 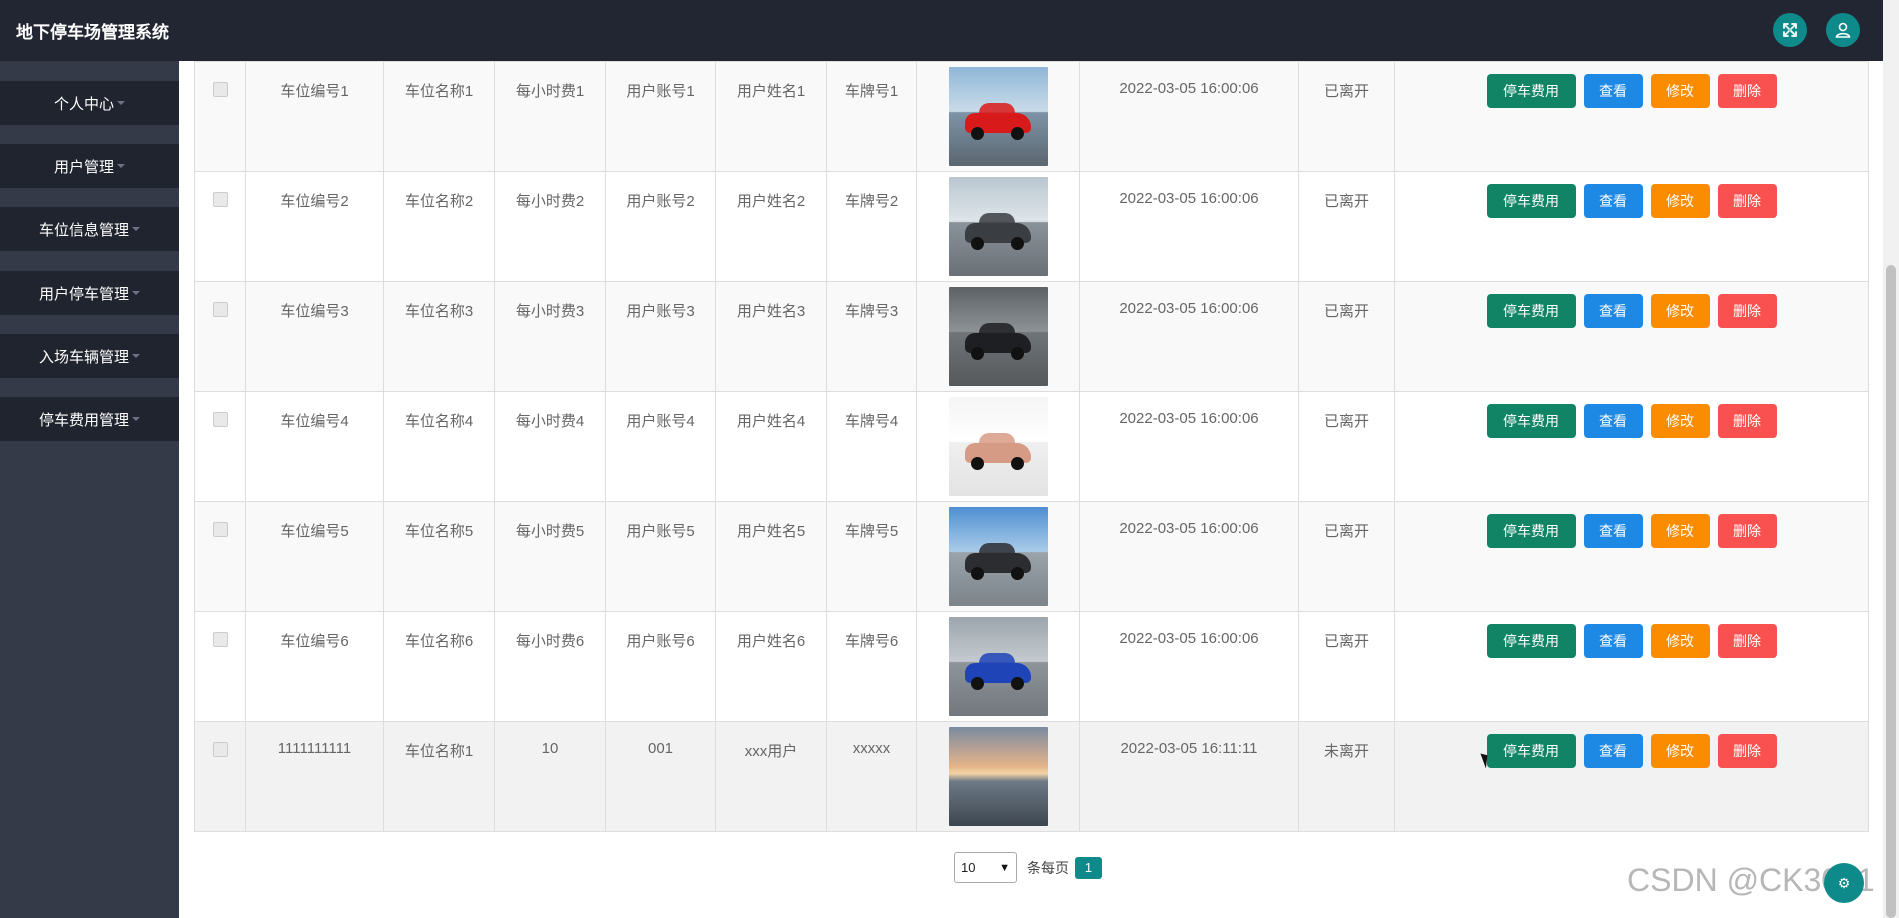 I want to click on cell-user-account: 用户账号3, so click(x=660, y=311).